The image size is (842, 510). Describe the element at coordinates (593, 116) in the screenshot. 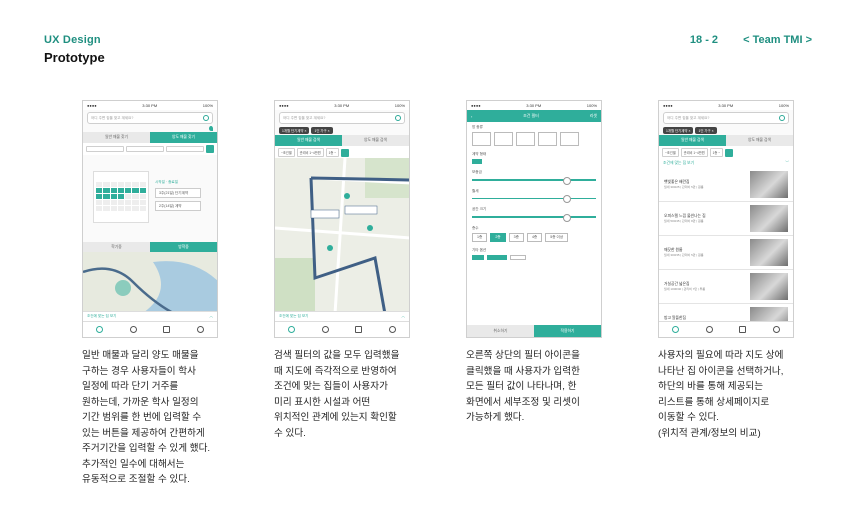

I see `reset-button: 리셋` at that location.